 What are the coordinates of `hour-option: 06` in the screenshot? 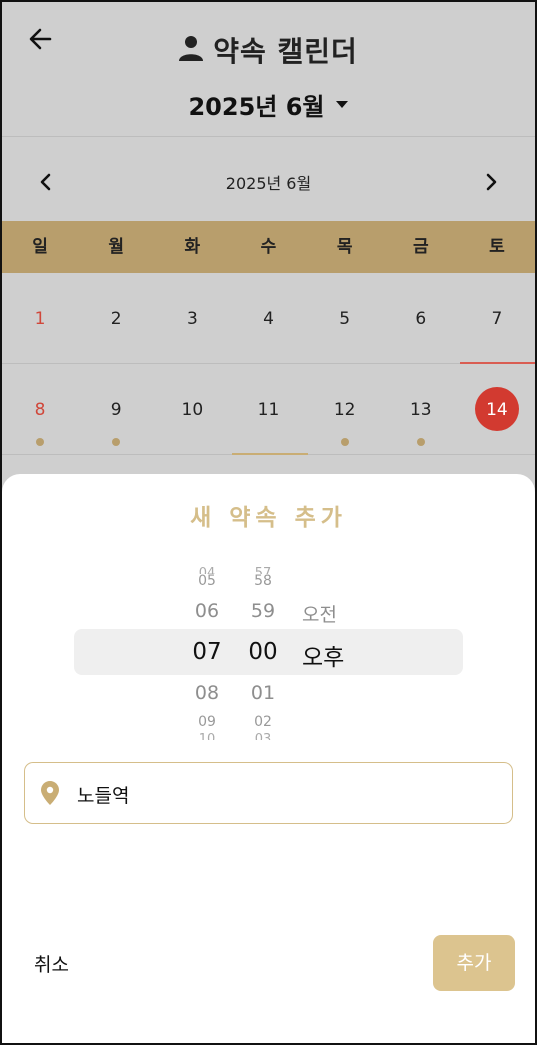 It's located at (207, 611).